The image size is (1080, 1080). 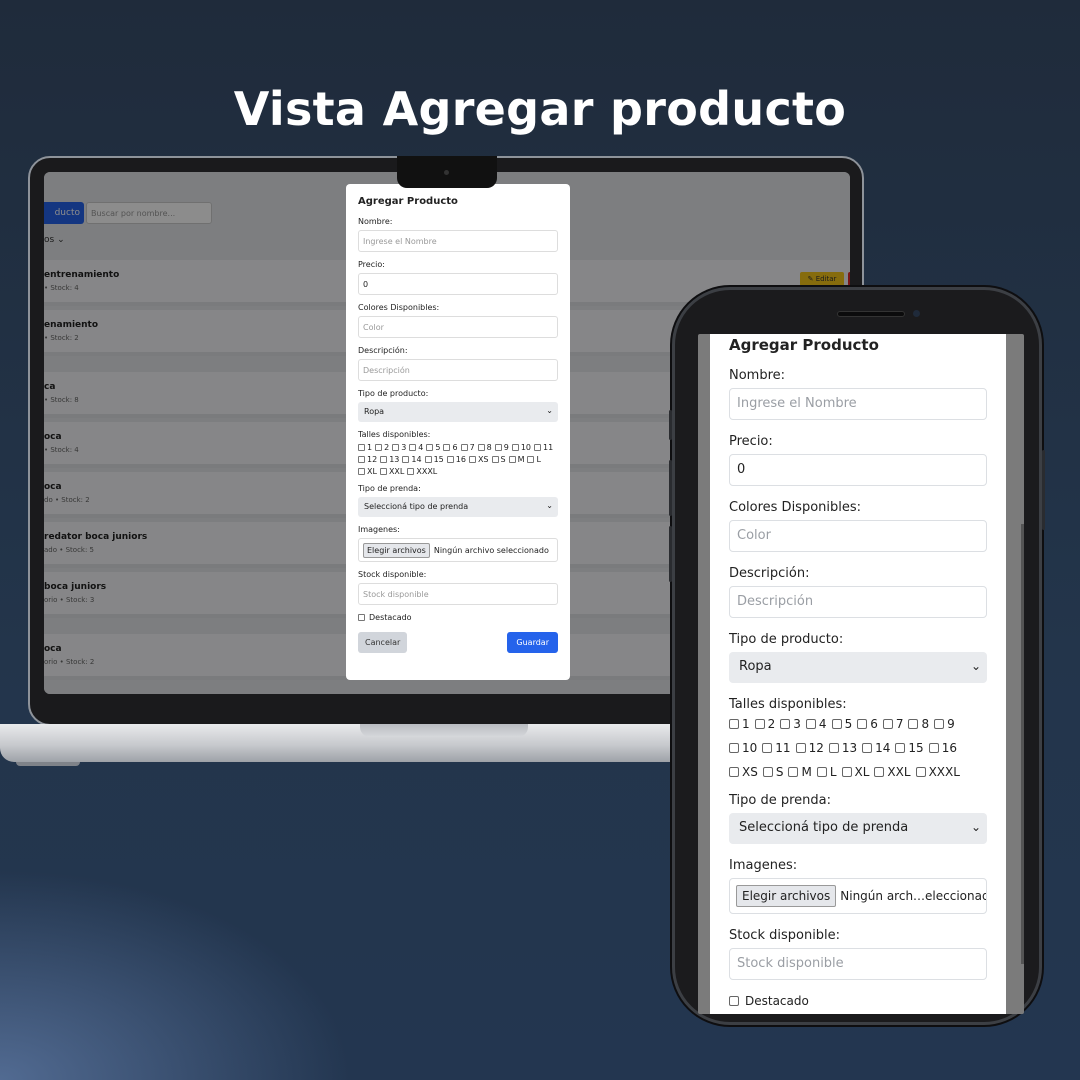 I want to click on size-option: 4, so click(x=816, y=724).